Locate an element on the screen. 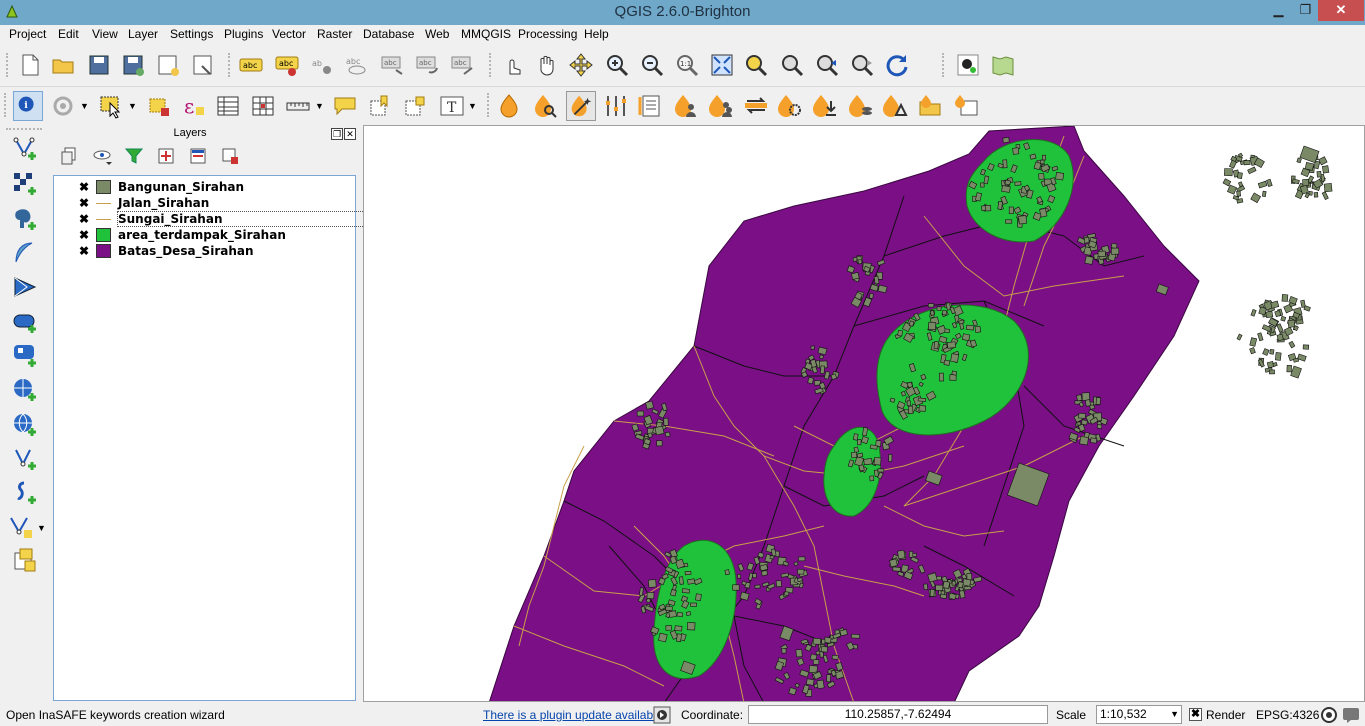 The height and width of the screenshot is (726, 1365). scale-combobox: 1:10,532 ▼ is located at coordinates (1139, 714).